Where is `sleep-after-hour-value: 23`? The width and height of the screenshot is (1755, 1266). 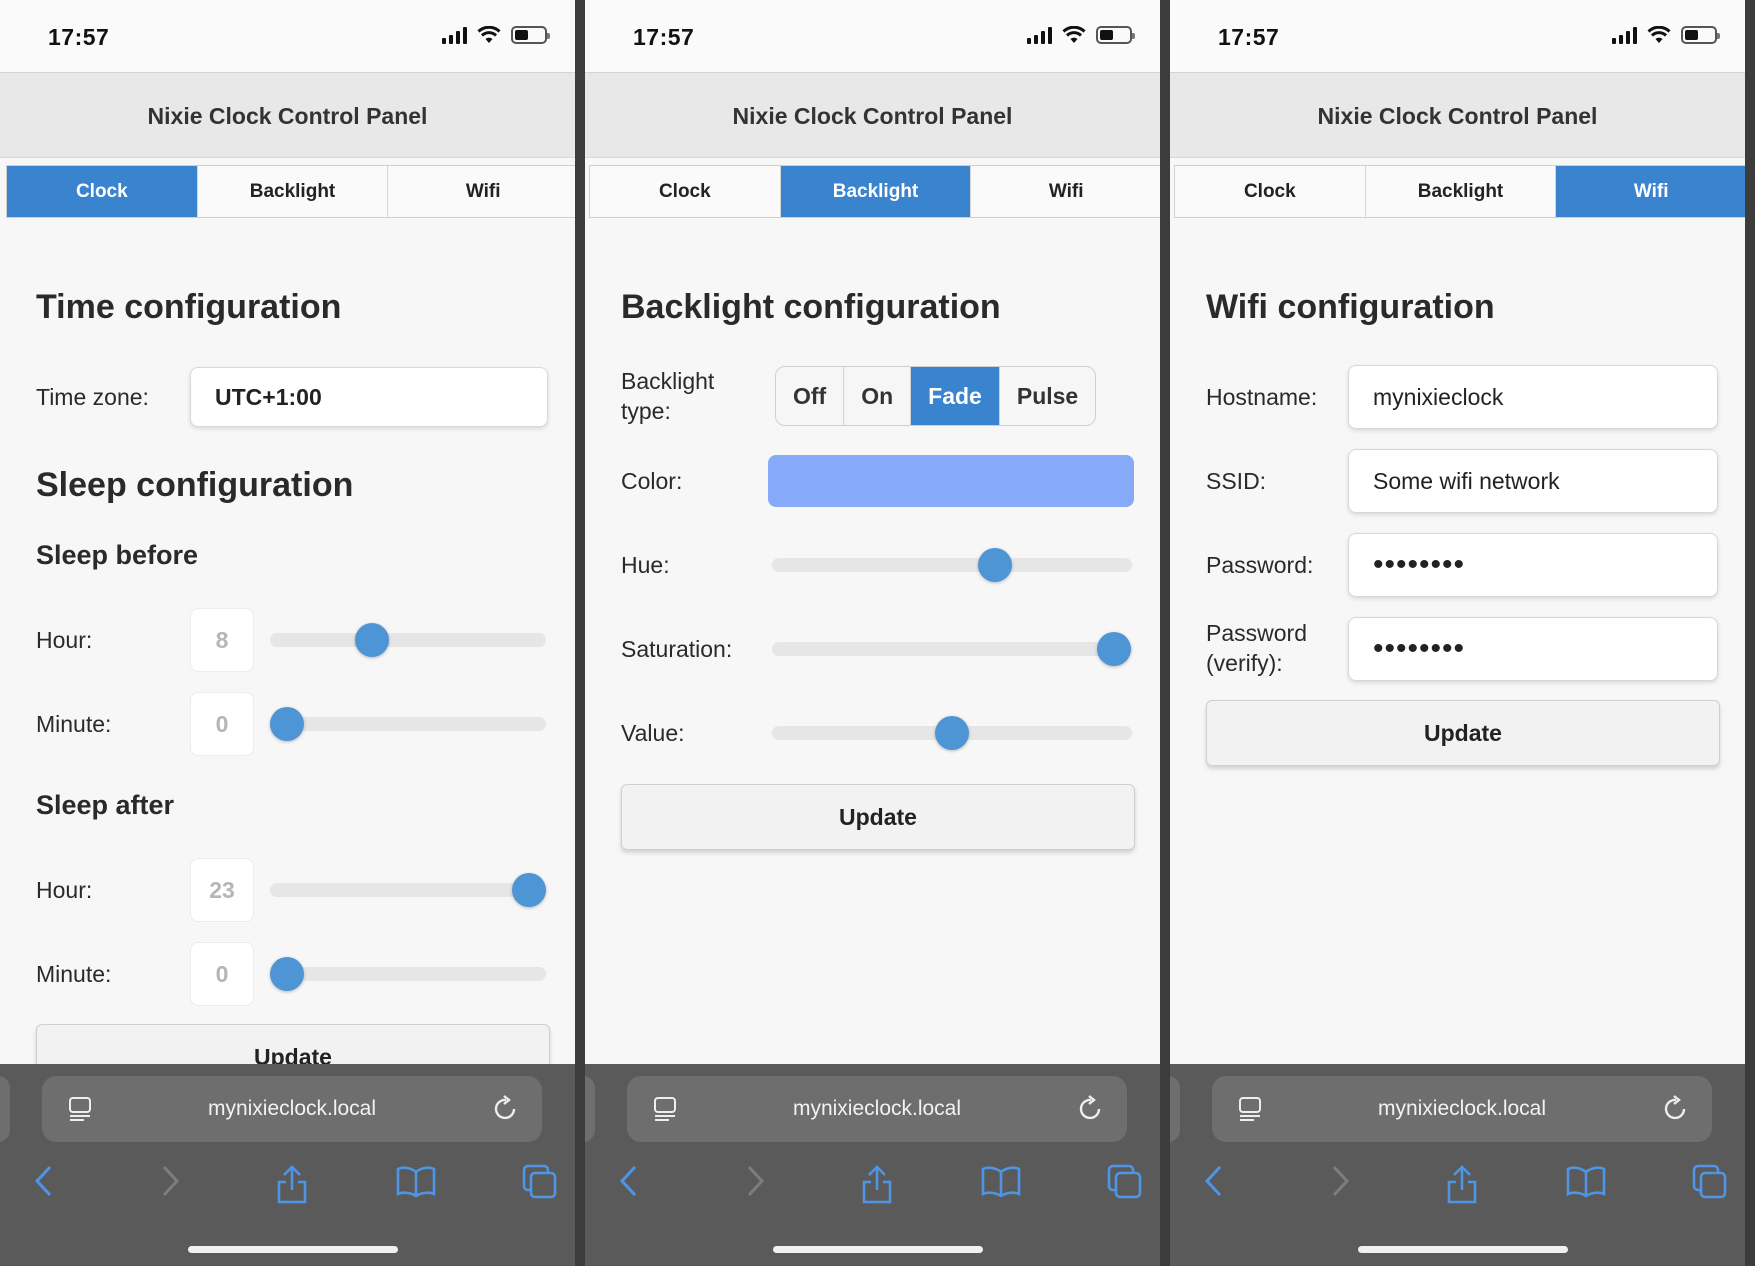 sleep-after-hour-value: 23 is located at coordinates (222, 890).